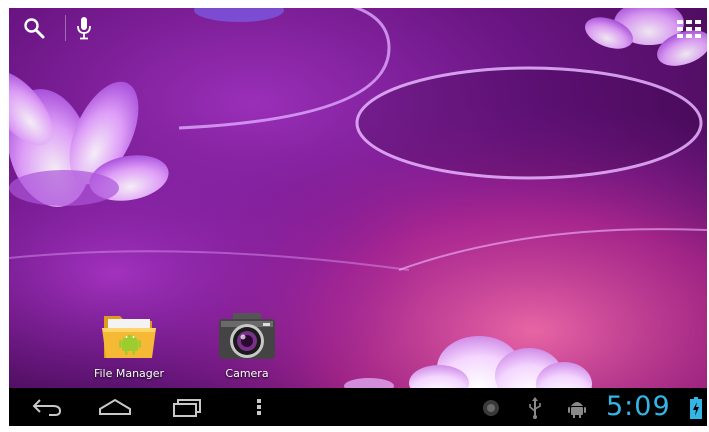  I want to click on home-button, so click(115, 407).